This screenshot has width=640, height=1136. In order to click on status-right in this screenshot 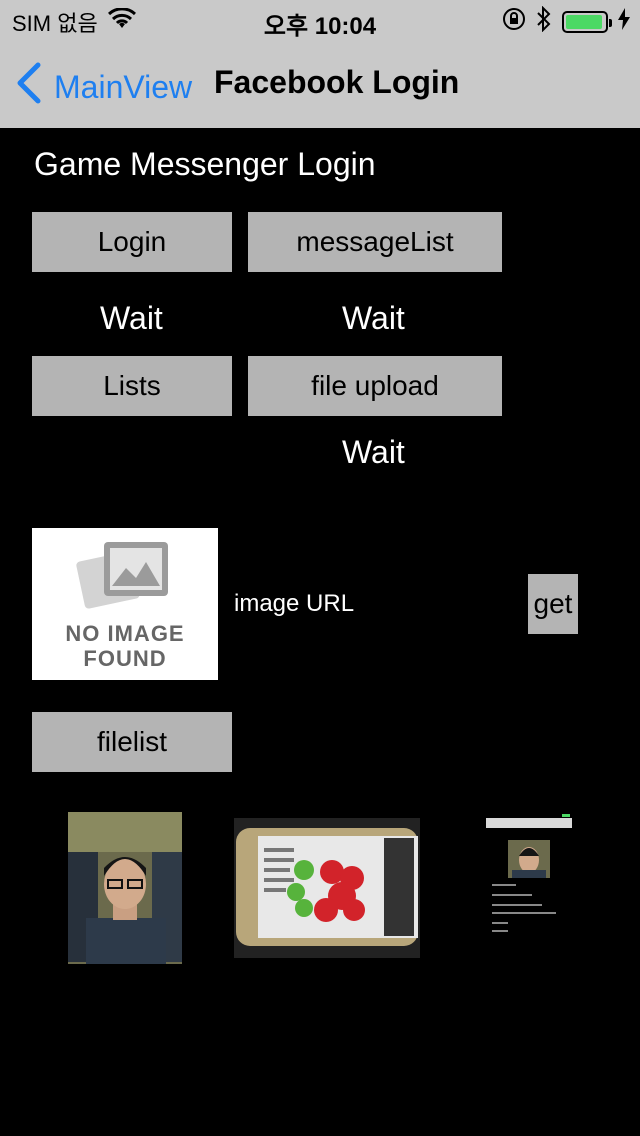, I will do `click(566, 21)`.